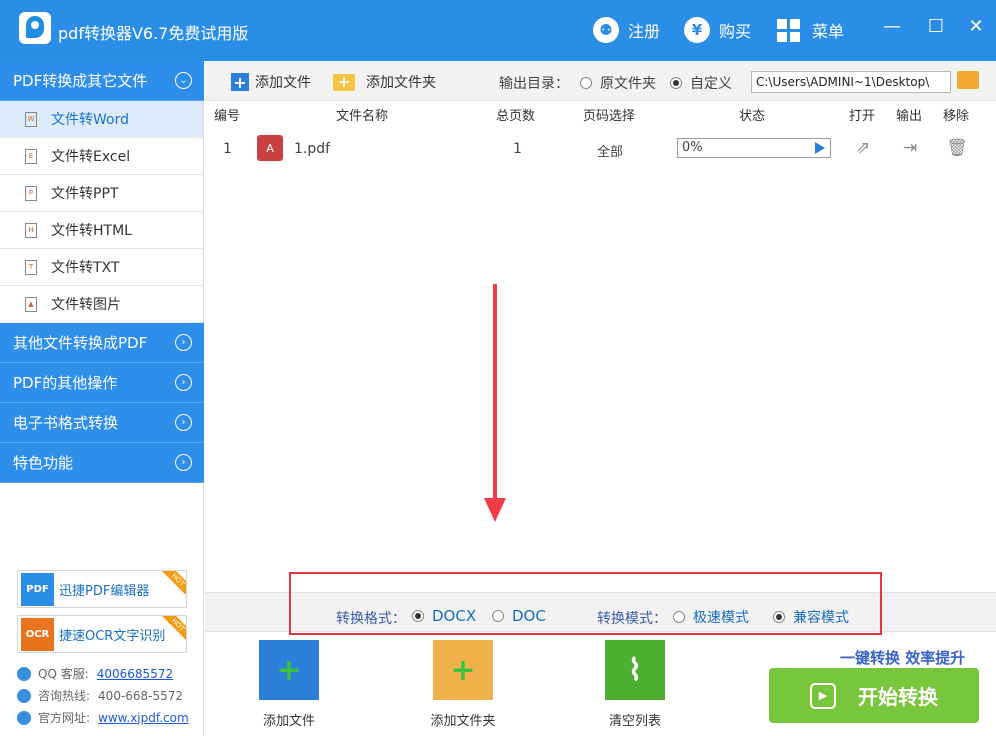 The image size is (996, 736). What do you see at coordinates (101, 230) in the screenshot?
I see `sidebar-item-html: H 文件转HTML` at bounding box center [101, 230].